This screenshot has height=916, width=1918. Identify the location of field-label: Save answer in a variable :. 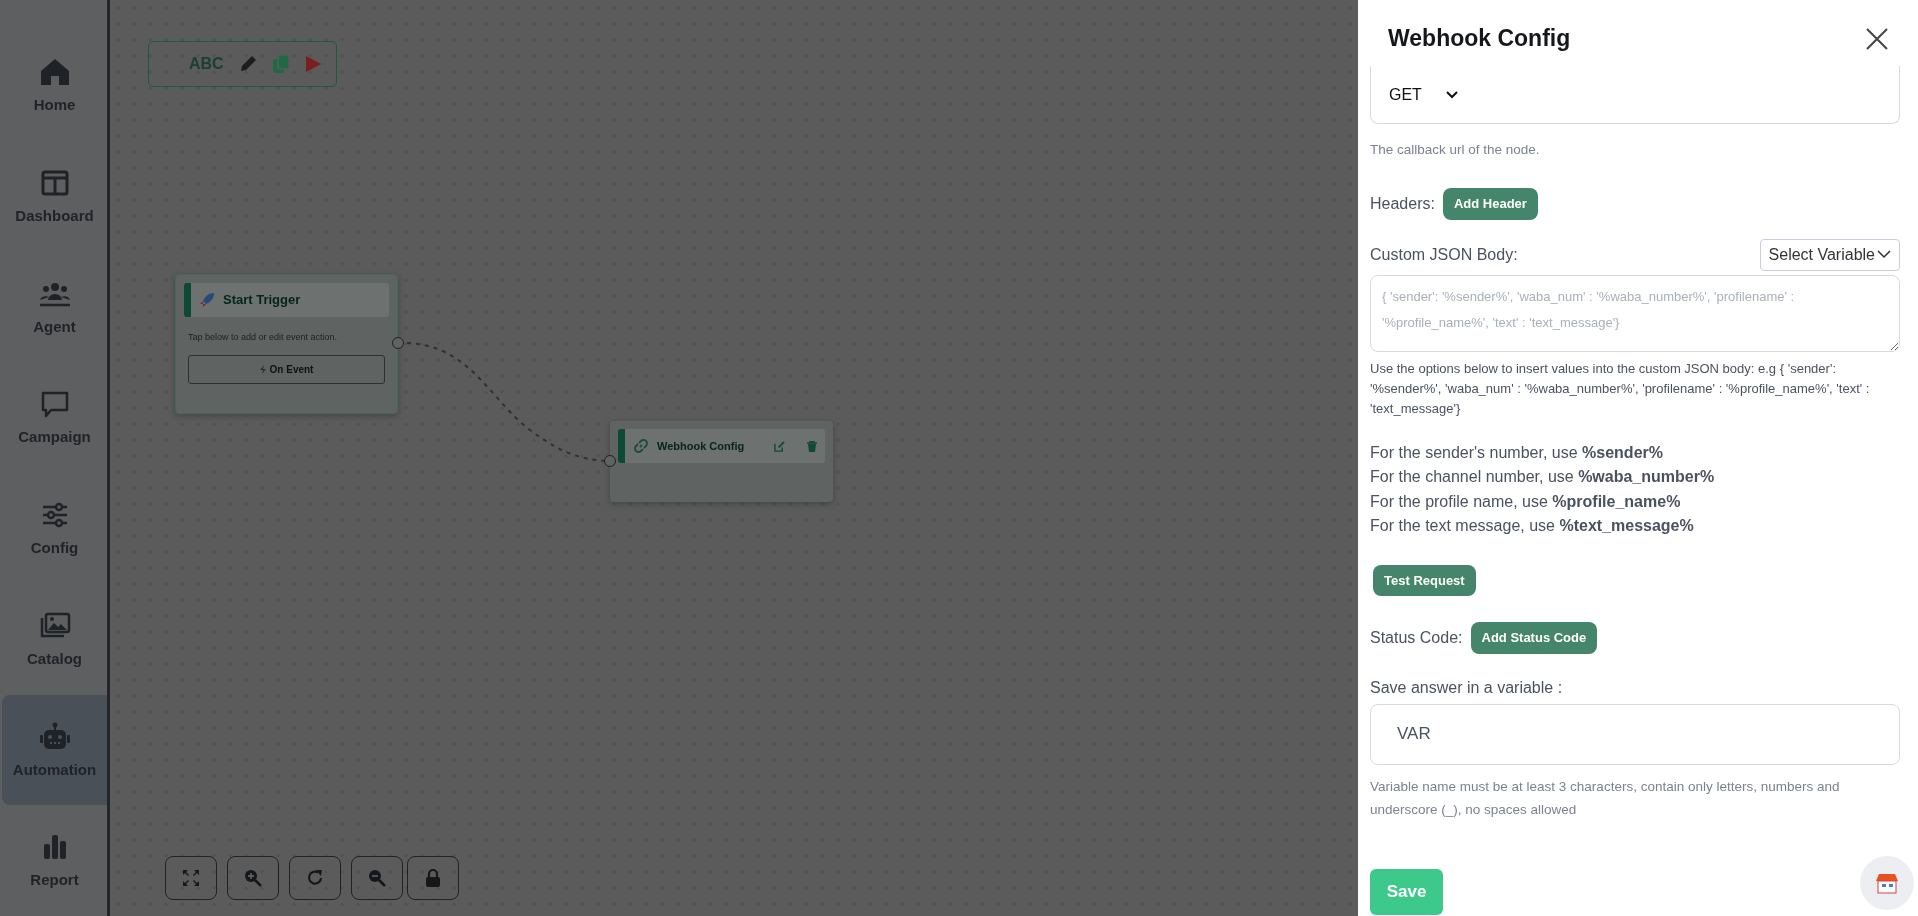
(1467, 687).